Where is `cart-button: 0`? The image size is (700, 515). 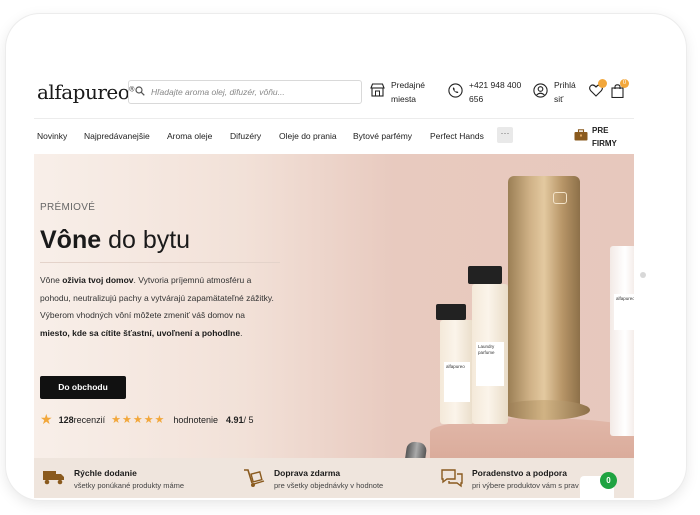
cart-button: 0 is located at coordinates (620, 91).